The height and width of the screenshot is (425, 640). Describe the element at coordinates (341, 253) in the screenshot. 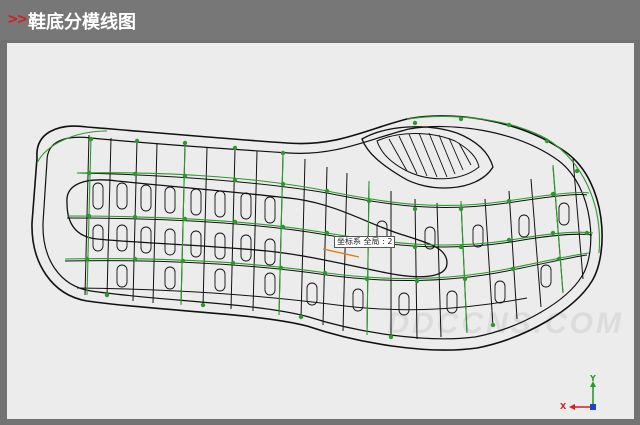

I see `csys-marker` at that location.